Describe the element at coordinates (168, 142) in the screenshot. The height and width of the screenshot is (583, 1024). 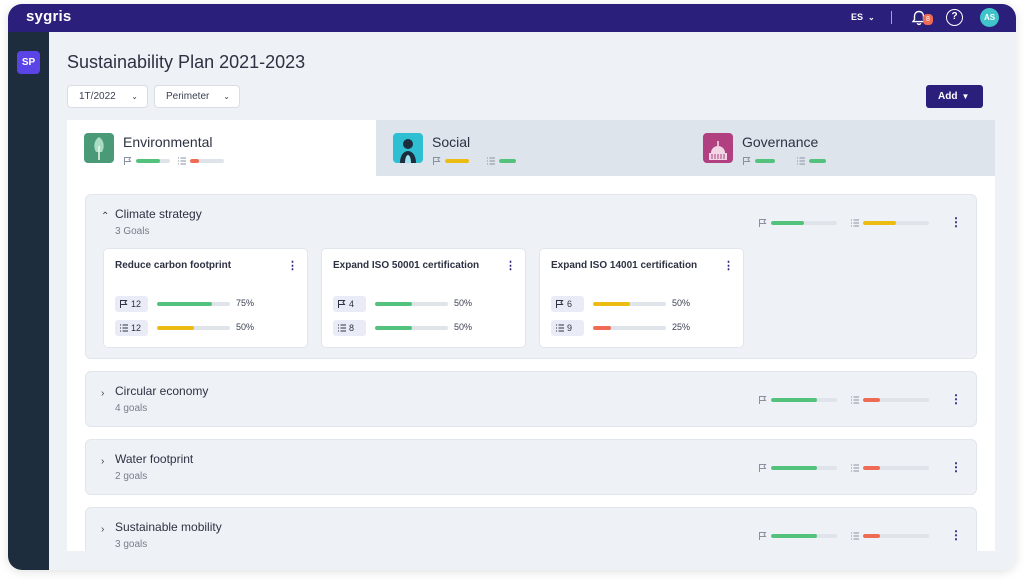
I see `tab-label: Environmental` at that location.